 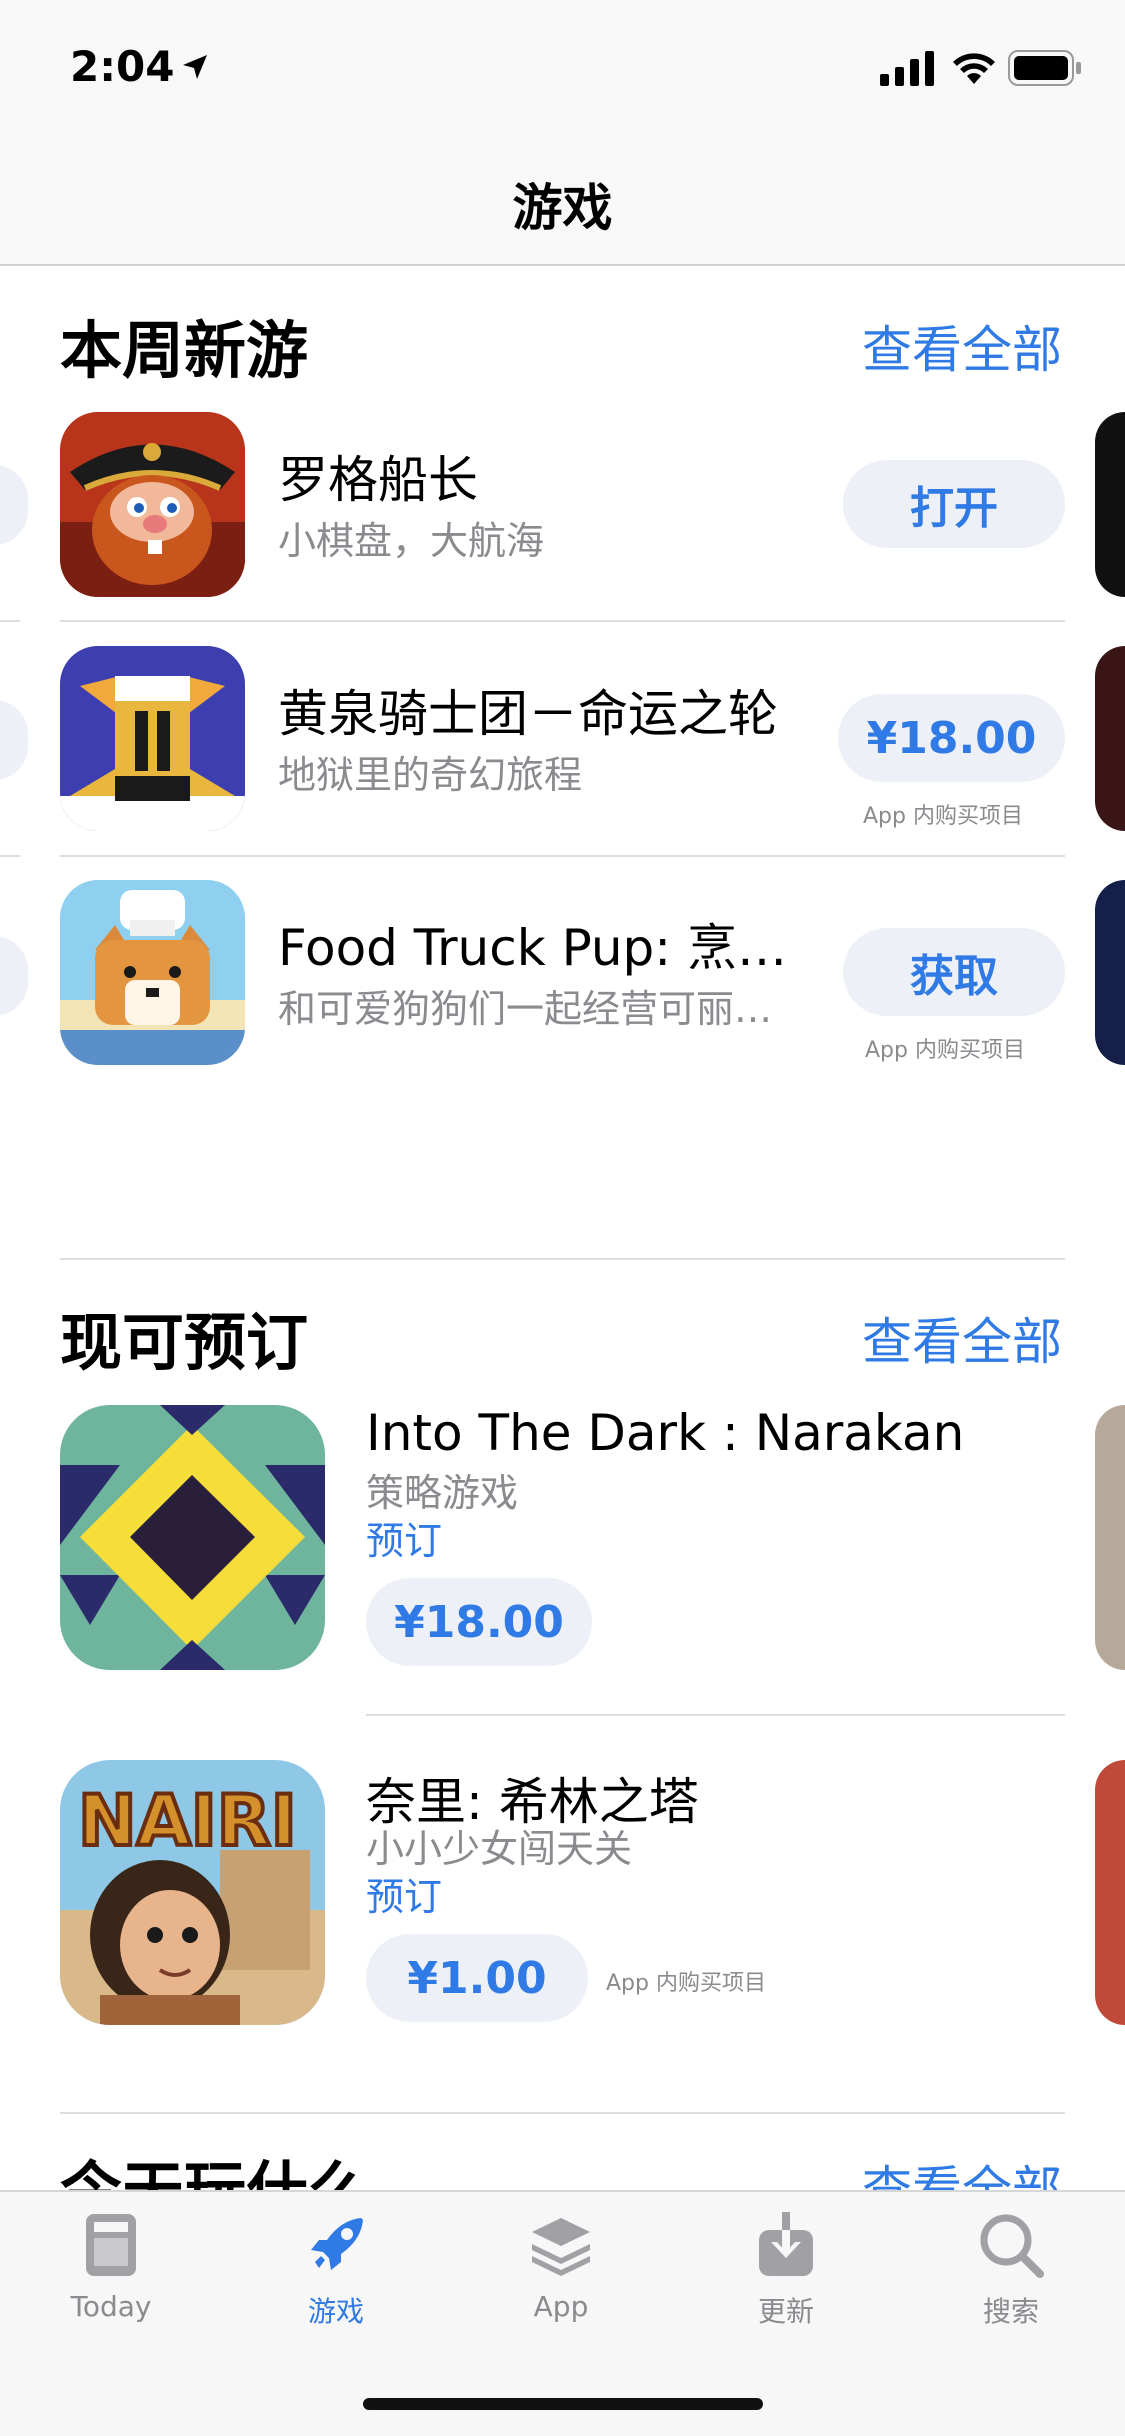 What do you see at coordinates (962, 1338) in the screenshot?
I see `see-all-preorder-link: 查看全部` at bounding box center [962, 1338].